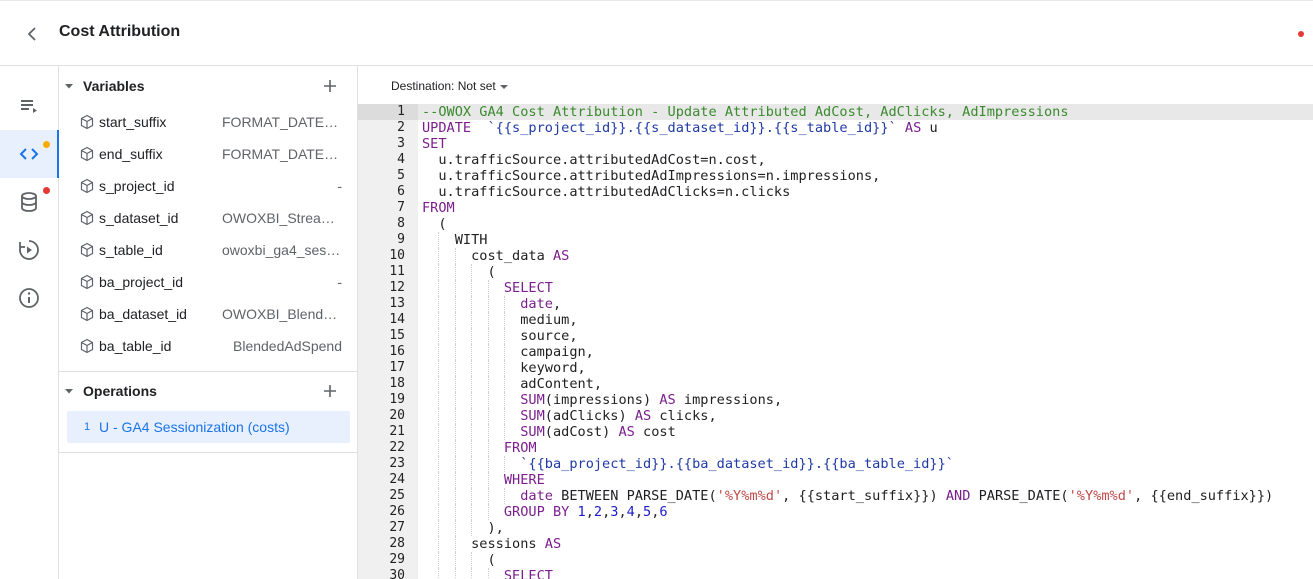  What do you see at coordinates (208, 186) in the screenshot?
I see `variable-row: s_project_id -` at bounding box center [208, 186].